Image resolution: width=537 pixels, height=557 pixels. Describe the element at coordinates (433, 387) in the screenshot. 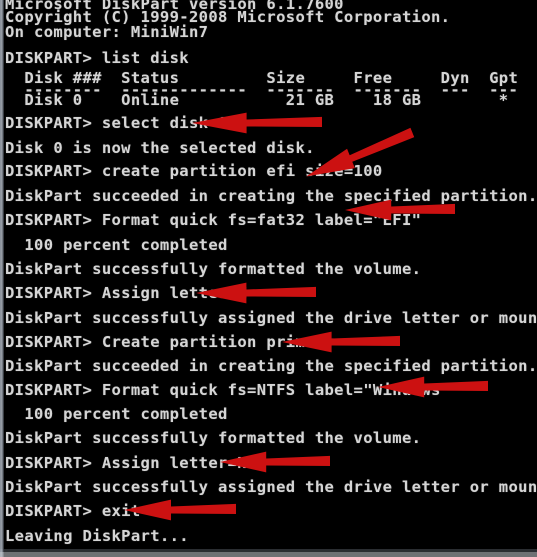

I see `arrow-format-ntfs` at that location.